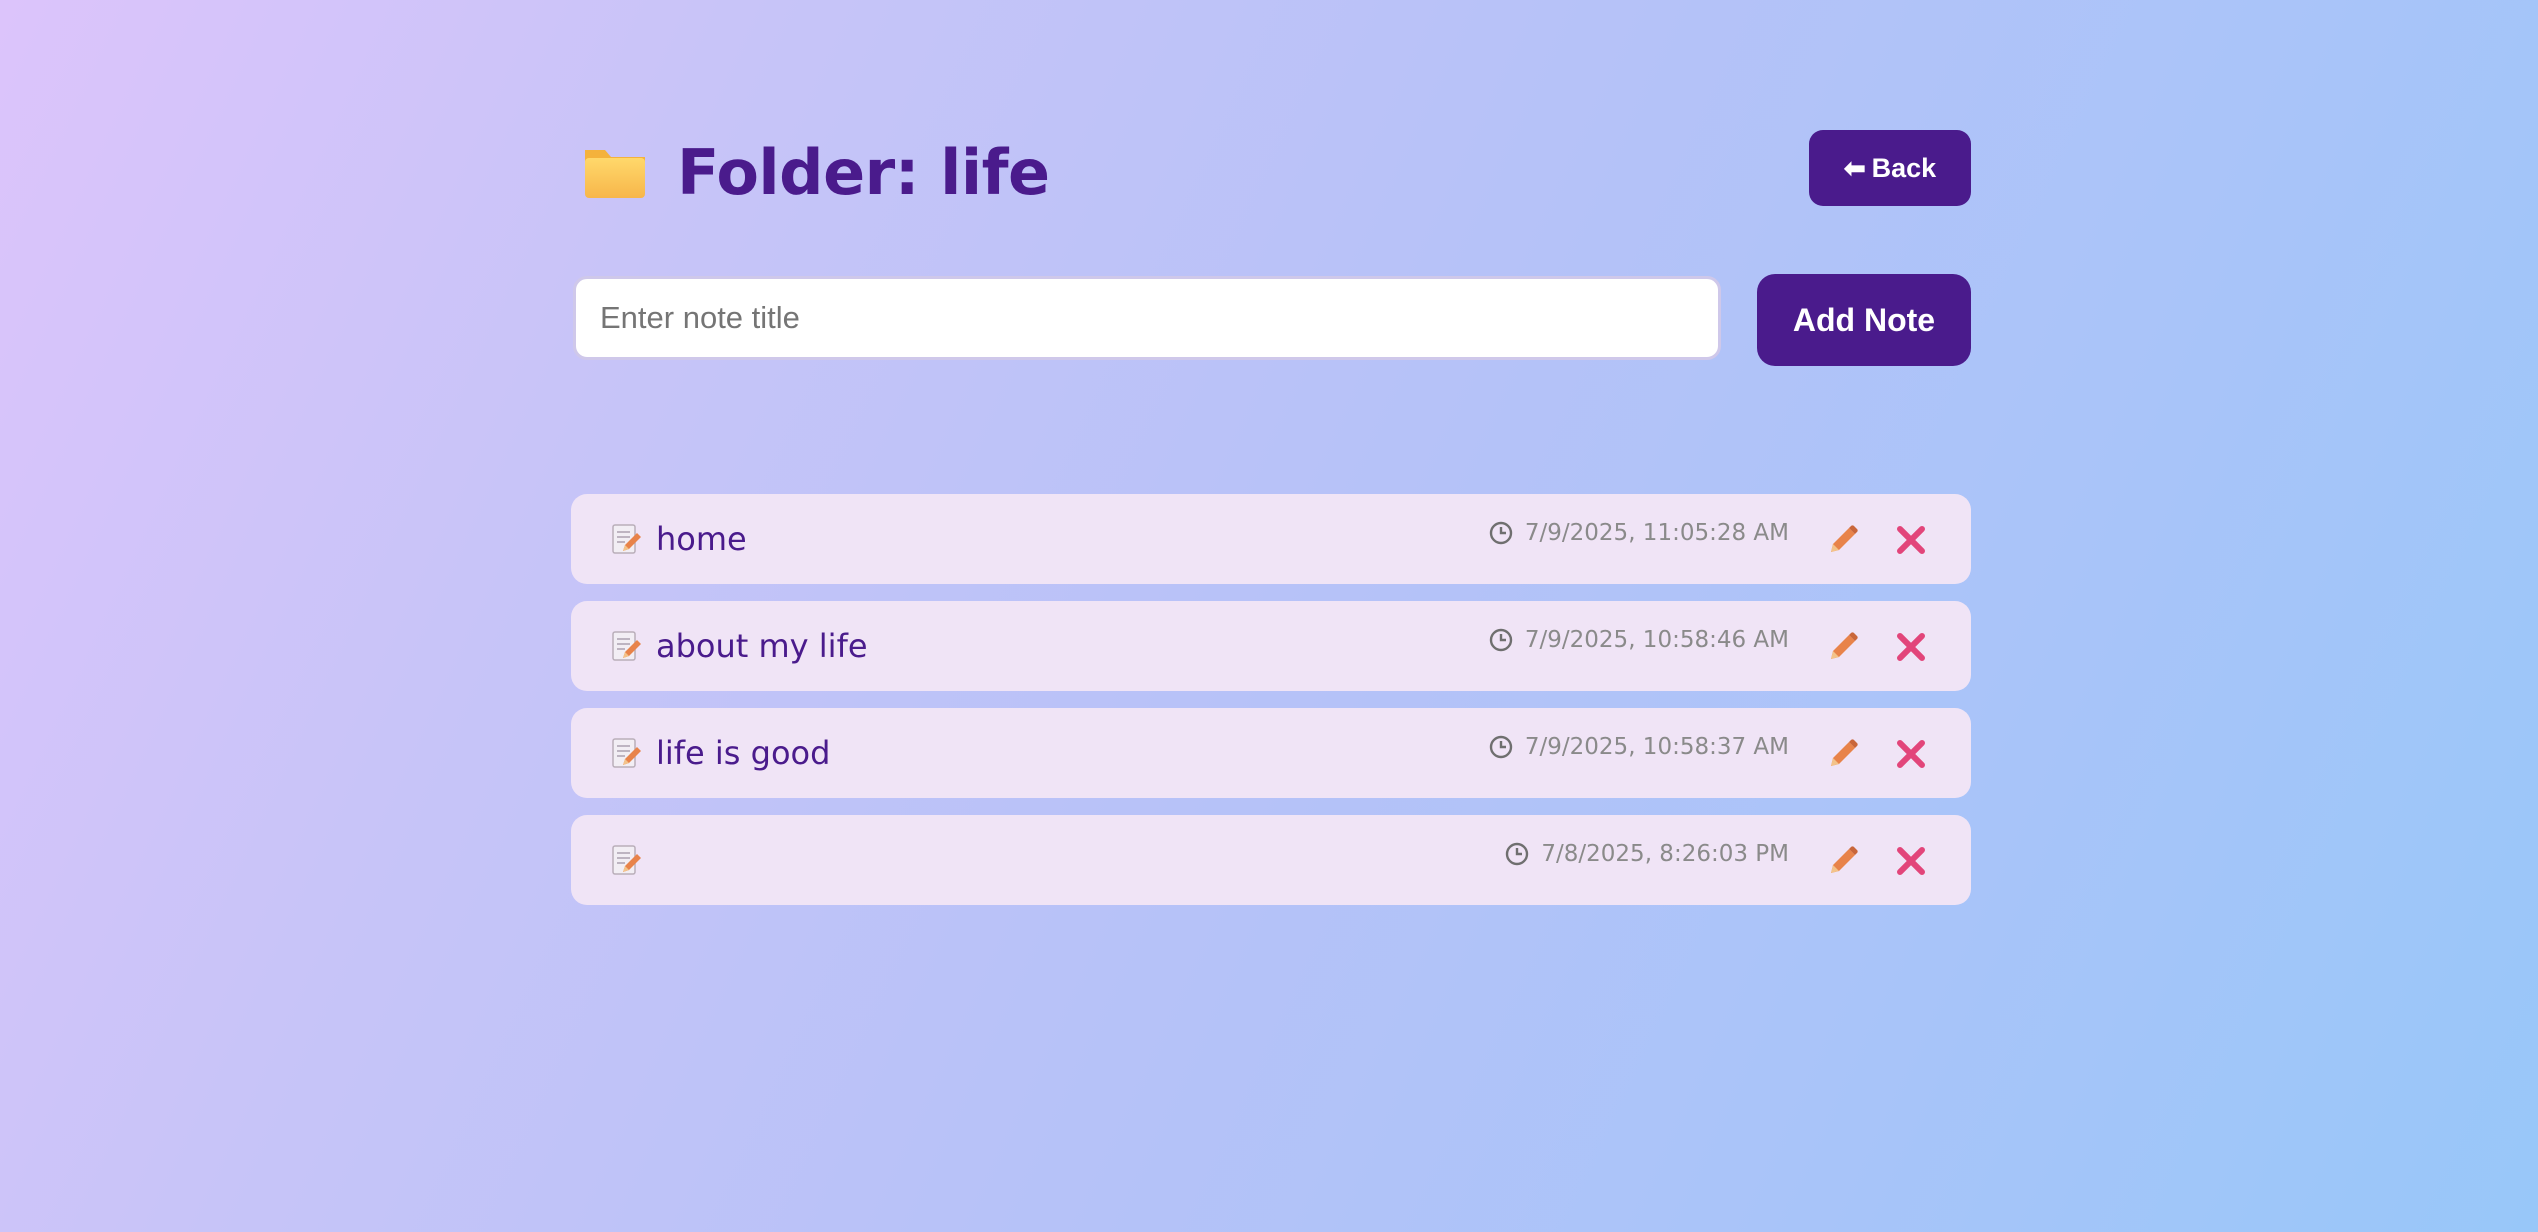 Image resolution: width=2538 pixels, height=1232 pixels. I want to click on list-item: life is good 7/9/2025, 10:58:37 AM, so click(1271, 753).